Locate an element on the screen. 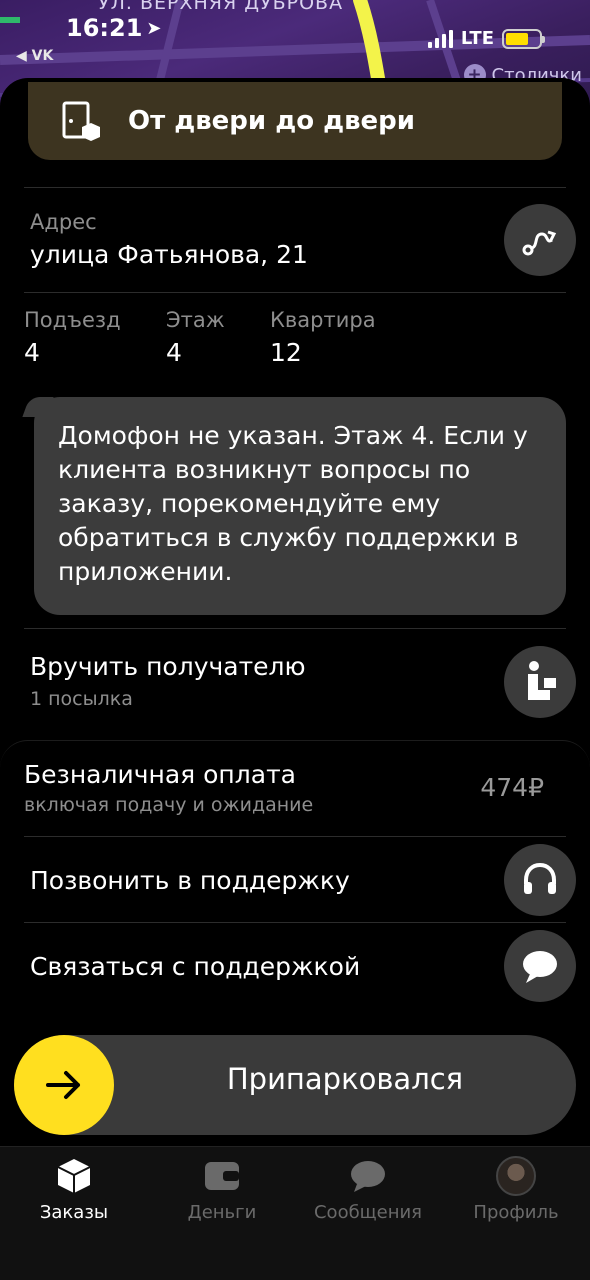 This screenshot has height=1280, width=590. route-icon is located at coordinates (539, 243).